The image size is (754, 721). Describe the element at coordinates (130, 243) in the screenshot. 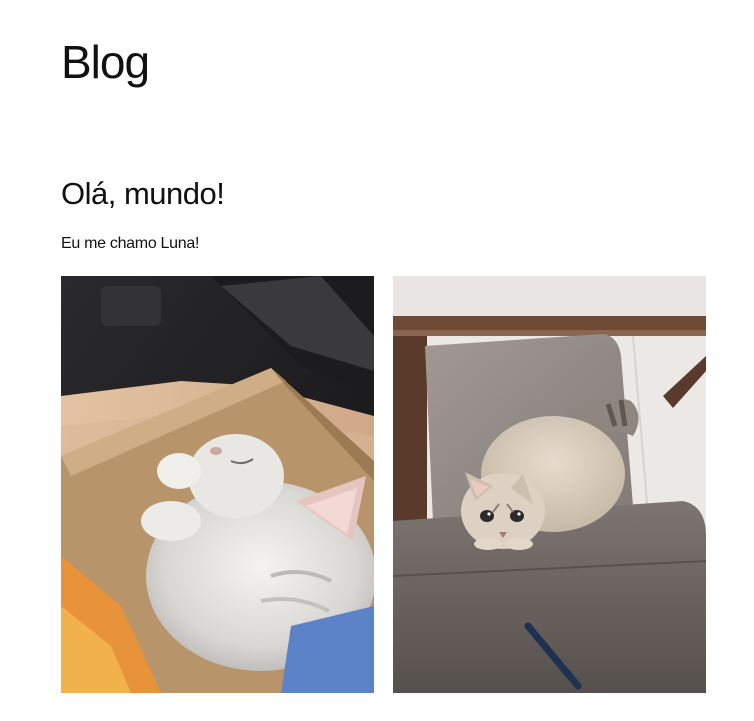

I see `post-text: Eu me chamo Luna!` at that location.